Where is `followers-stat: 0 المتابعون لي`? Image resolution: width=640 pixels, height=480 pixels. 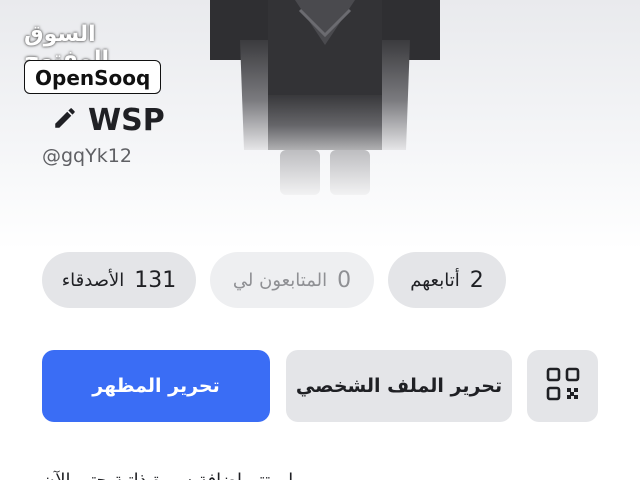
followers-stat: 0 المتابعون لي is located at coordinates (292, 280).